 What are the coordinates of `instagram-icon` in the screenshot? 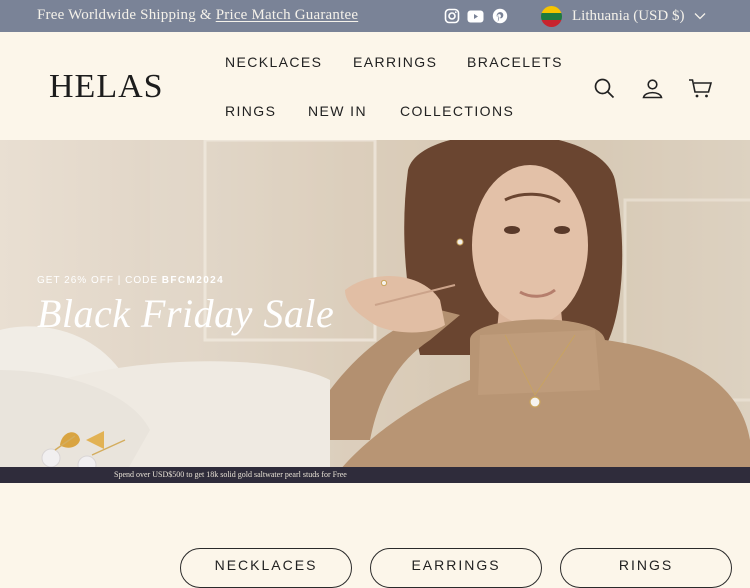 It's located at (452, 16).